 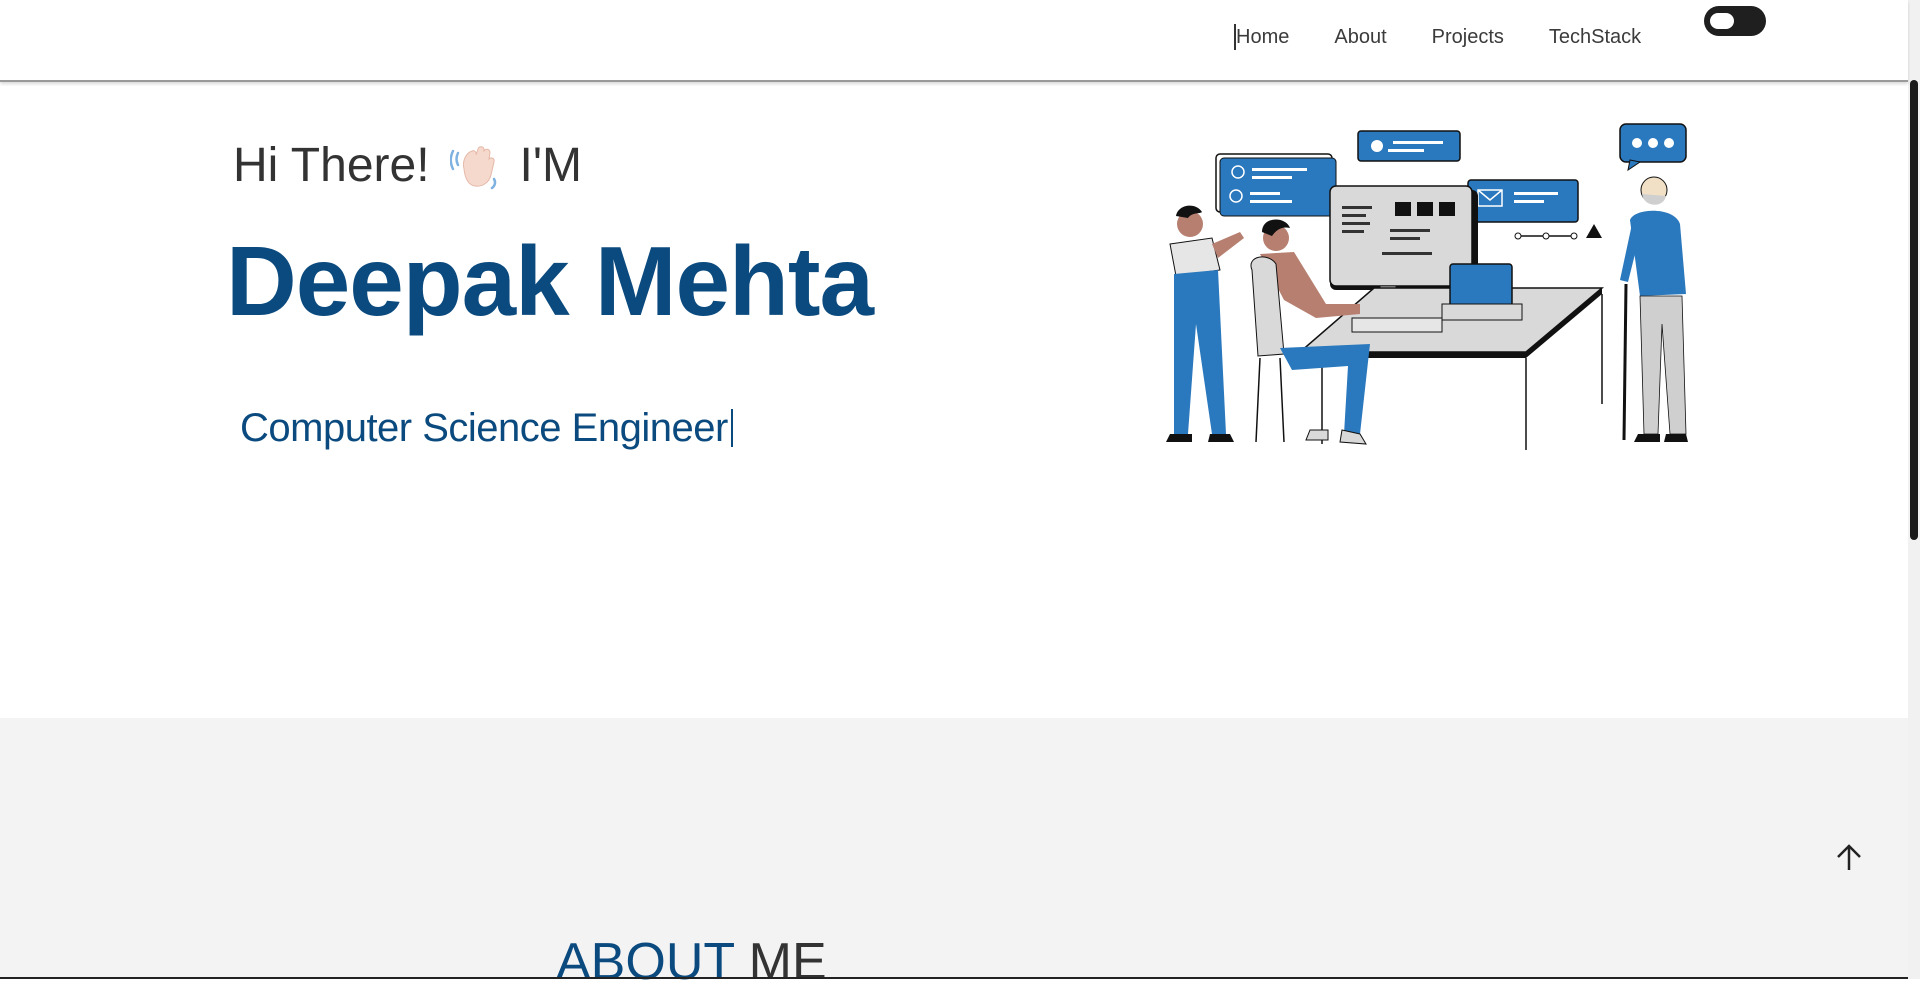 What do you see at coordinates (1558, 232) in the screenshot?
I see `connector-alert` at bounding box center [1558, 232].